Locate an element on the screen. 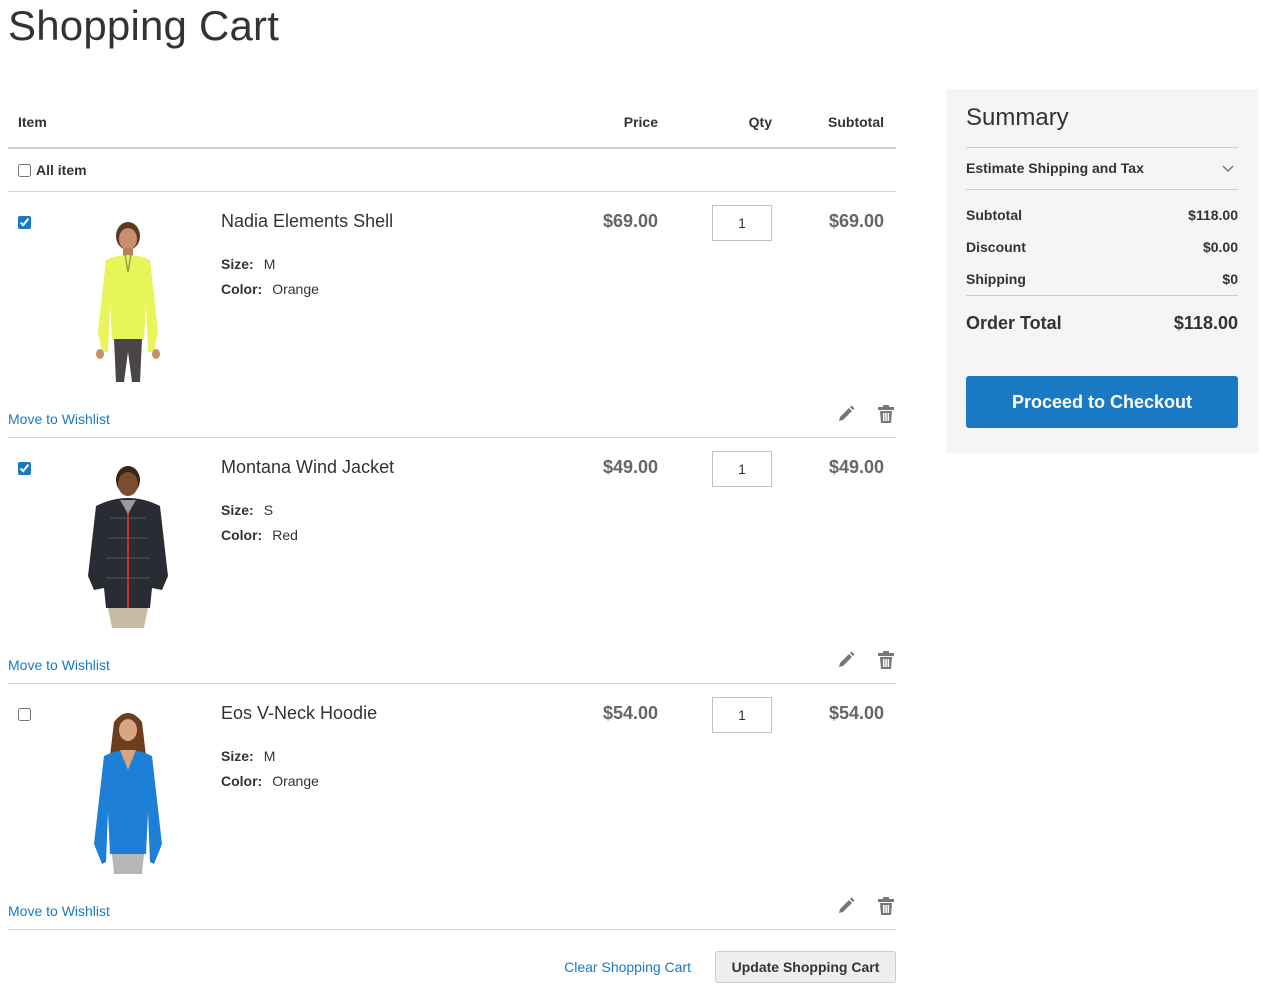  select-all-label: All item is located at coordinates (61, 170).